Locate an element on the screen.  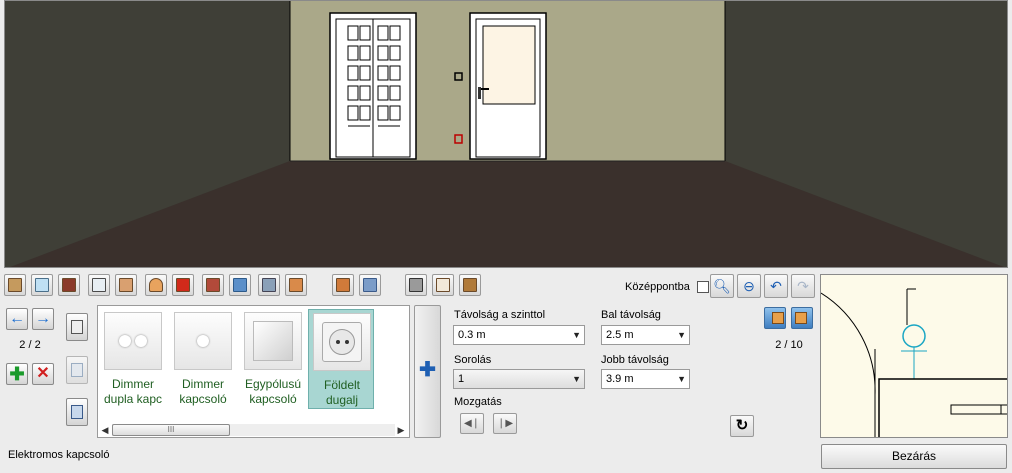
floor-tile-icon is located at coordinates (240, 285).